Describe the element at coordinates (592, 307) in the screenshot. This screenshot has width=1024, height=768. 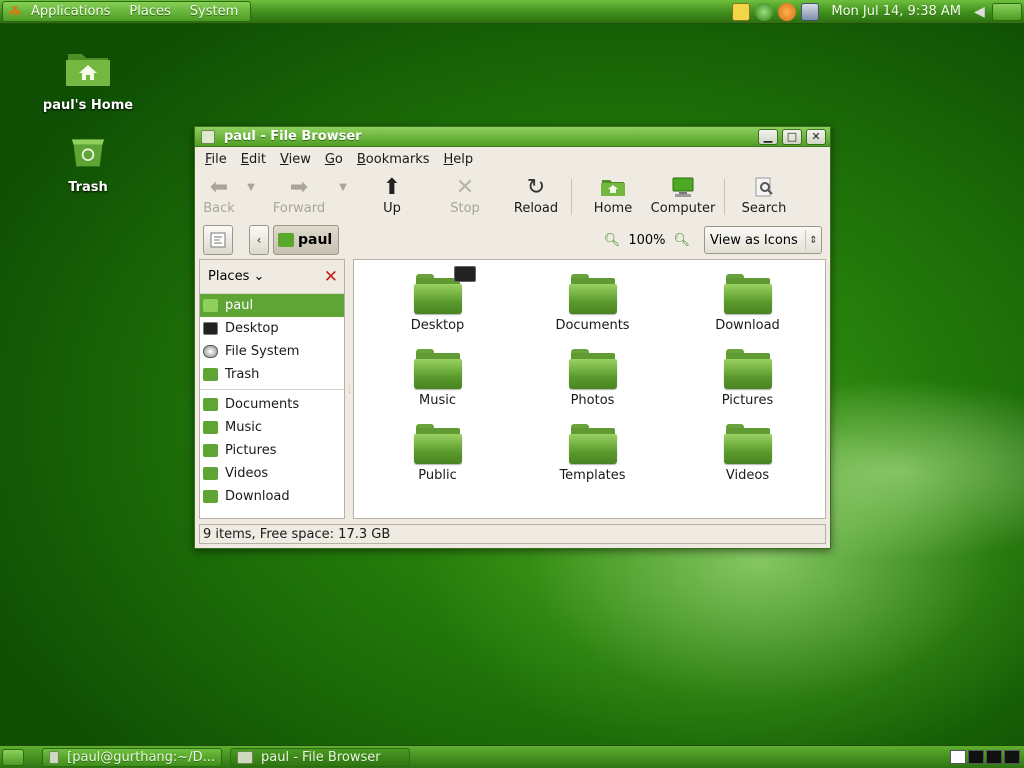
I see `file-item-documents: Documents` at that location.